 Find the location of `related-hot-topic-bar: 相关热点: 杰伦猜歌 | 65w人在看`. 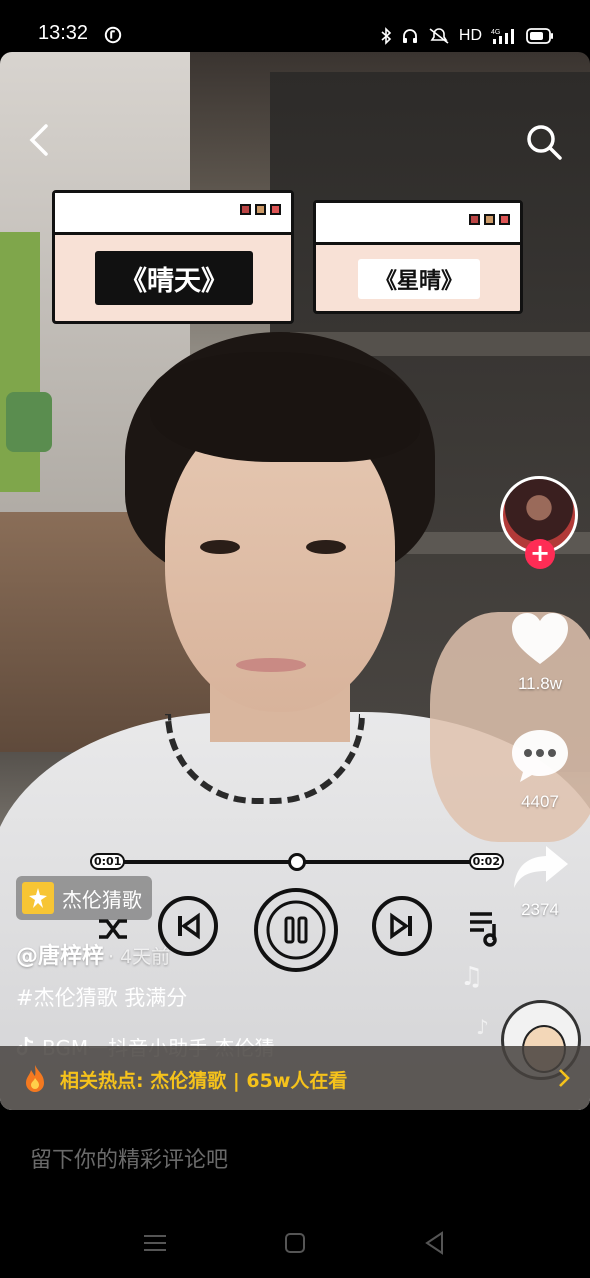

related-hot-topic-bar: 相关热点: 杰伦猜歌 | 65w人在看 is located at coordinates (295, 1078).